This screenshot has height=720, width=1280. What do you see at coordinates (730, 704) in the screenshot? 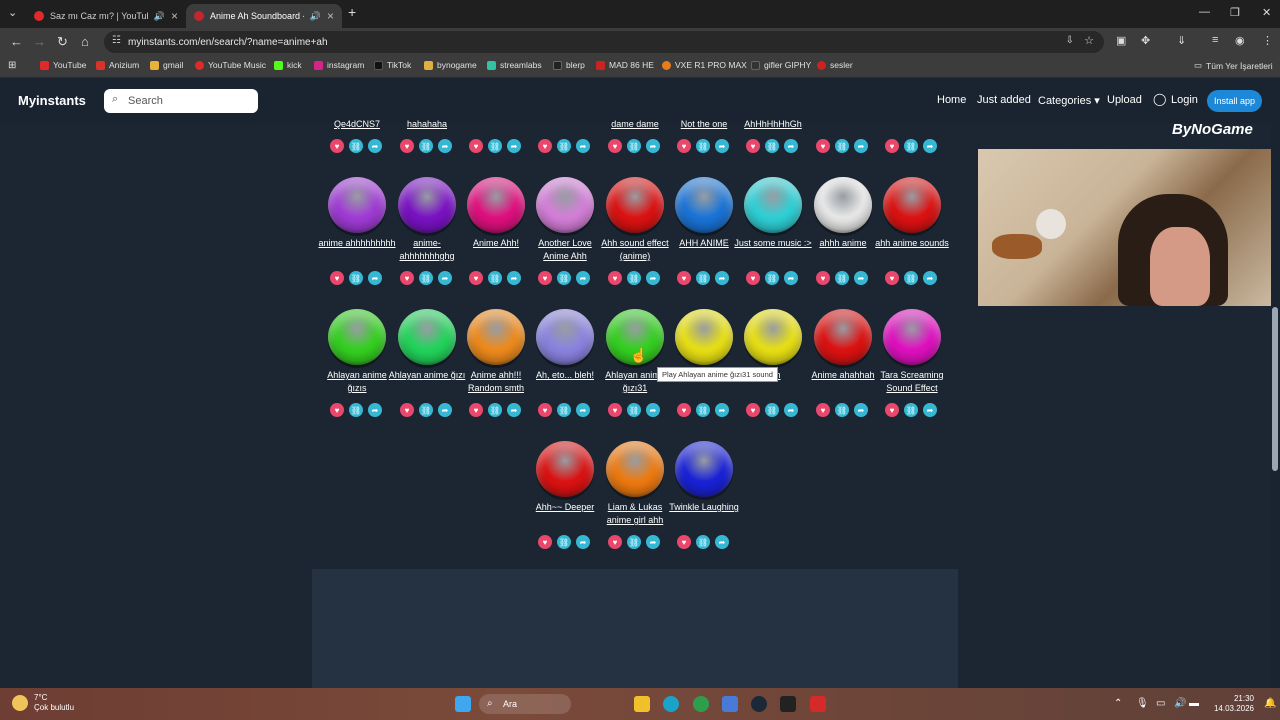
I see `store-icon` at bounding box center [730, 704].